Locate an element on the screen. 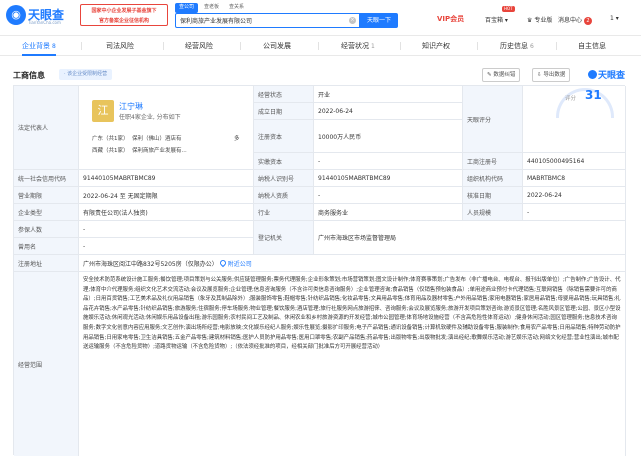 Image resolution: width=641 pixels, height=456 pixels. map-pin-icon is located at coordinates (222, 263).